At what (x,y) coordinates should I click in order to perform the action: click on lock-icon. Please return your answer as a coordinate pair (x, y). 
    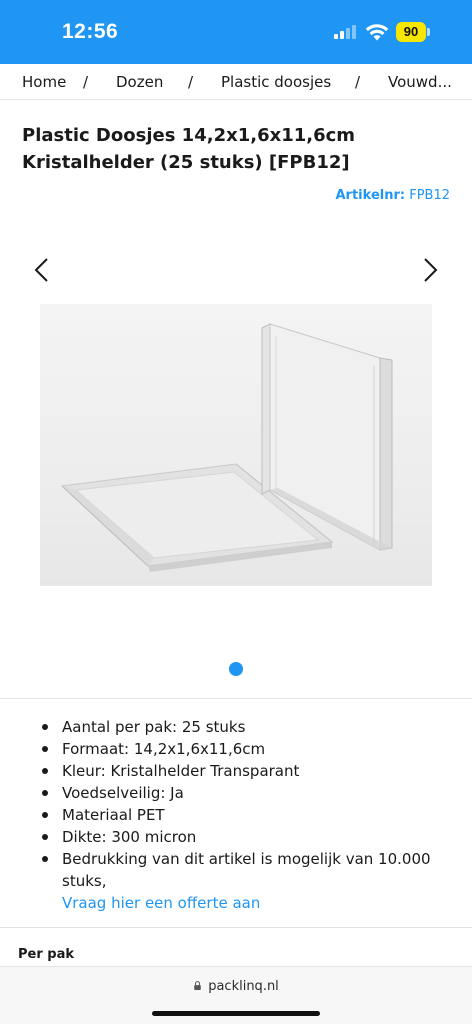
    Looking at the image, I should click on (197, 985).